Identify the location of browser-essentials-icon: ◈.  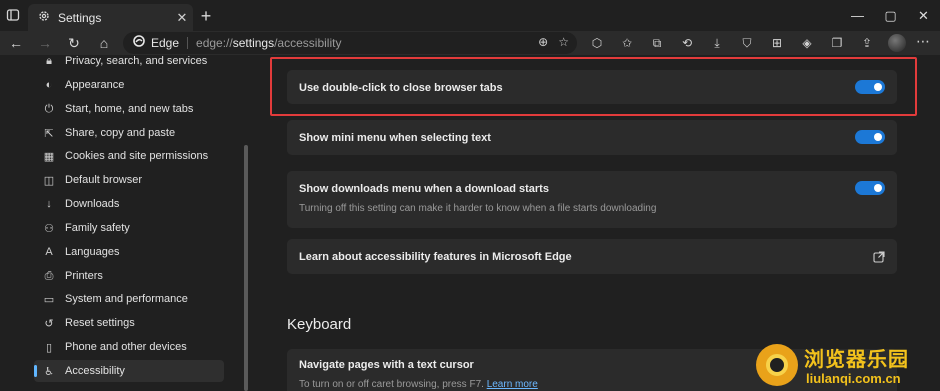
(807, 43).